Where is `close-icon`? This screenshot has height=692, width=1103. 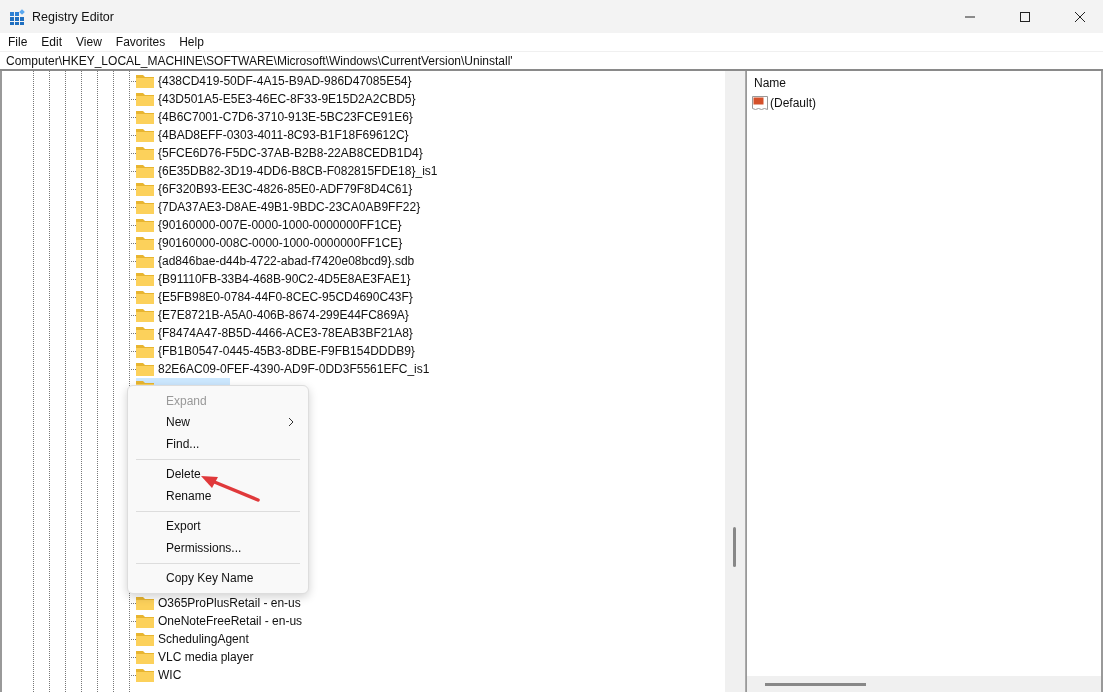
close-icon is located at coordinates (1080, 16).